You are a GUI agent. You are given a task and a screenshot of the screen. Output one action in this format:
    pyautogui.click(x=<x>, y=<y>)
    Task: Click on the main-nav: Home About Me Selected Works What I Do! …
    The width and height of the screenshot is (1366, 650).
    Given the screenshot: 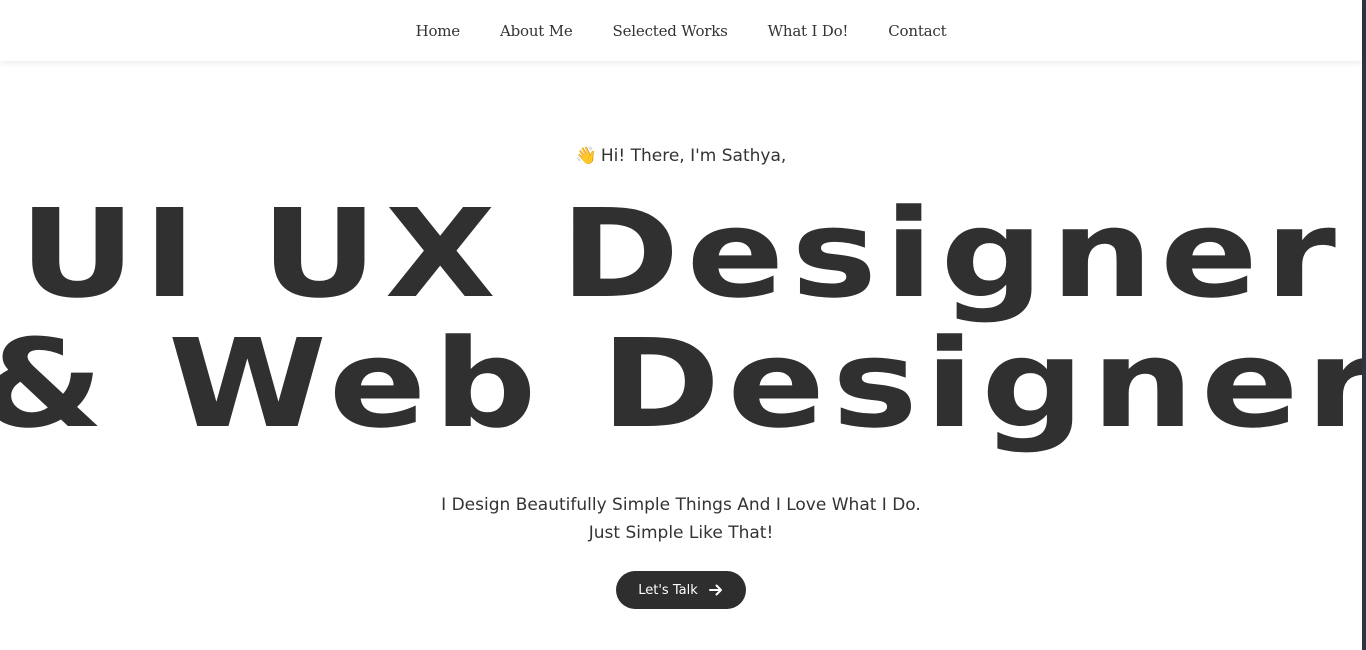 What is the action you would take?
    pyautogui.click(x=681, y=31)
    